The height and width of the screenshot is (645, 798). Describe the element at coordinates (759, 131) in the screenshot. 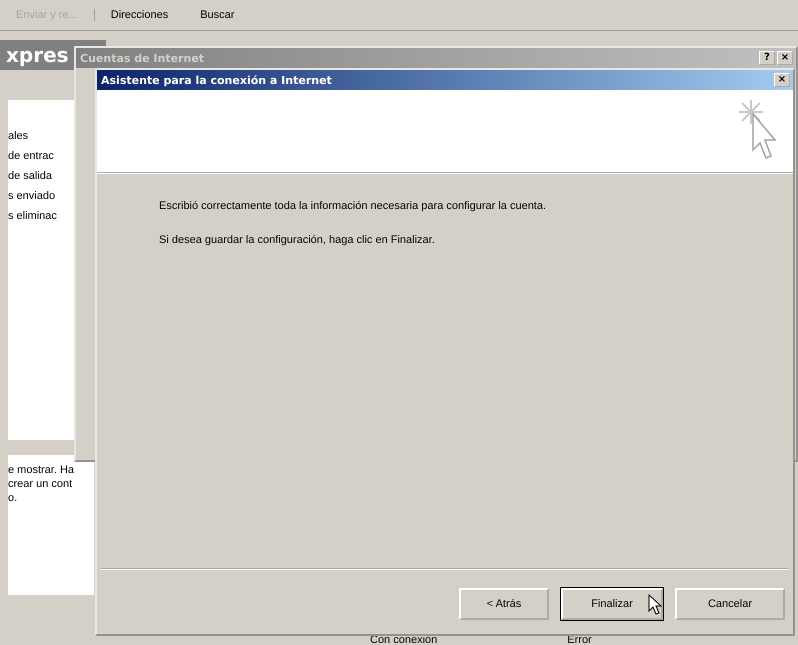

I see `cursor-sparkle-icon` at that location.